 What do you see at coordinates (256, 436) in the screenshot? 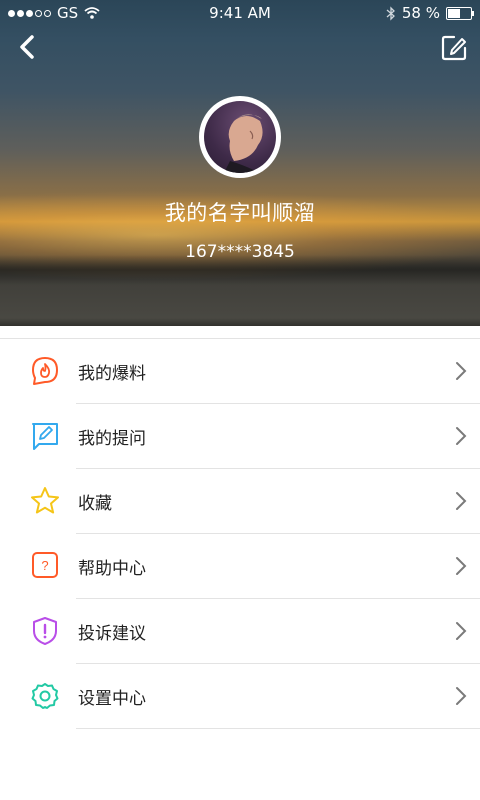
I see `menu-item-my-questions: 我的提问` at bounding box center [256, 436].